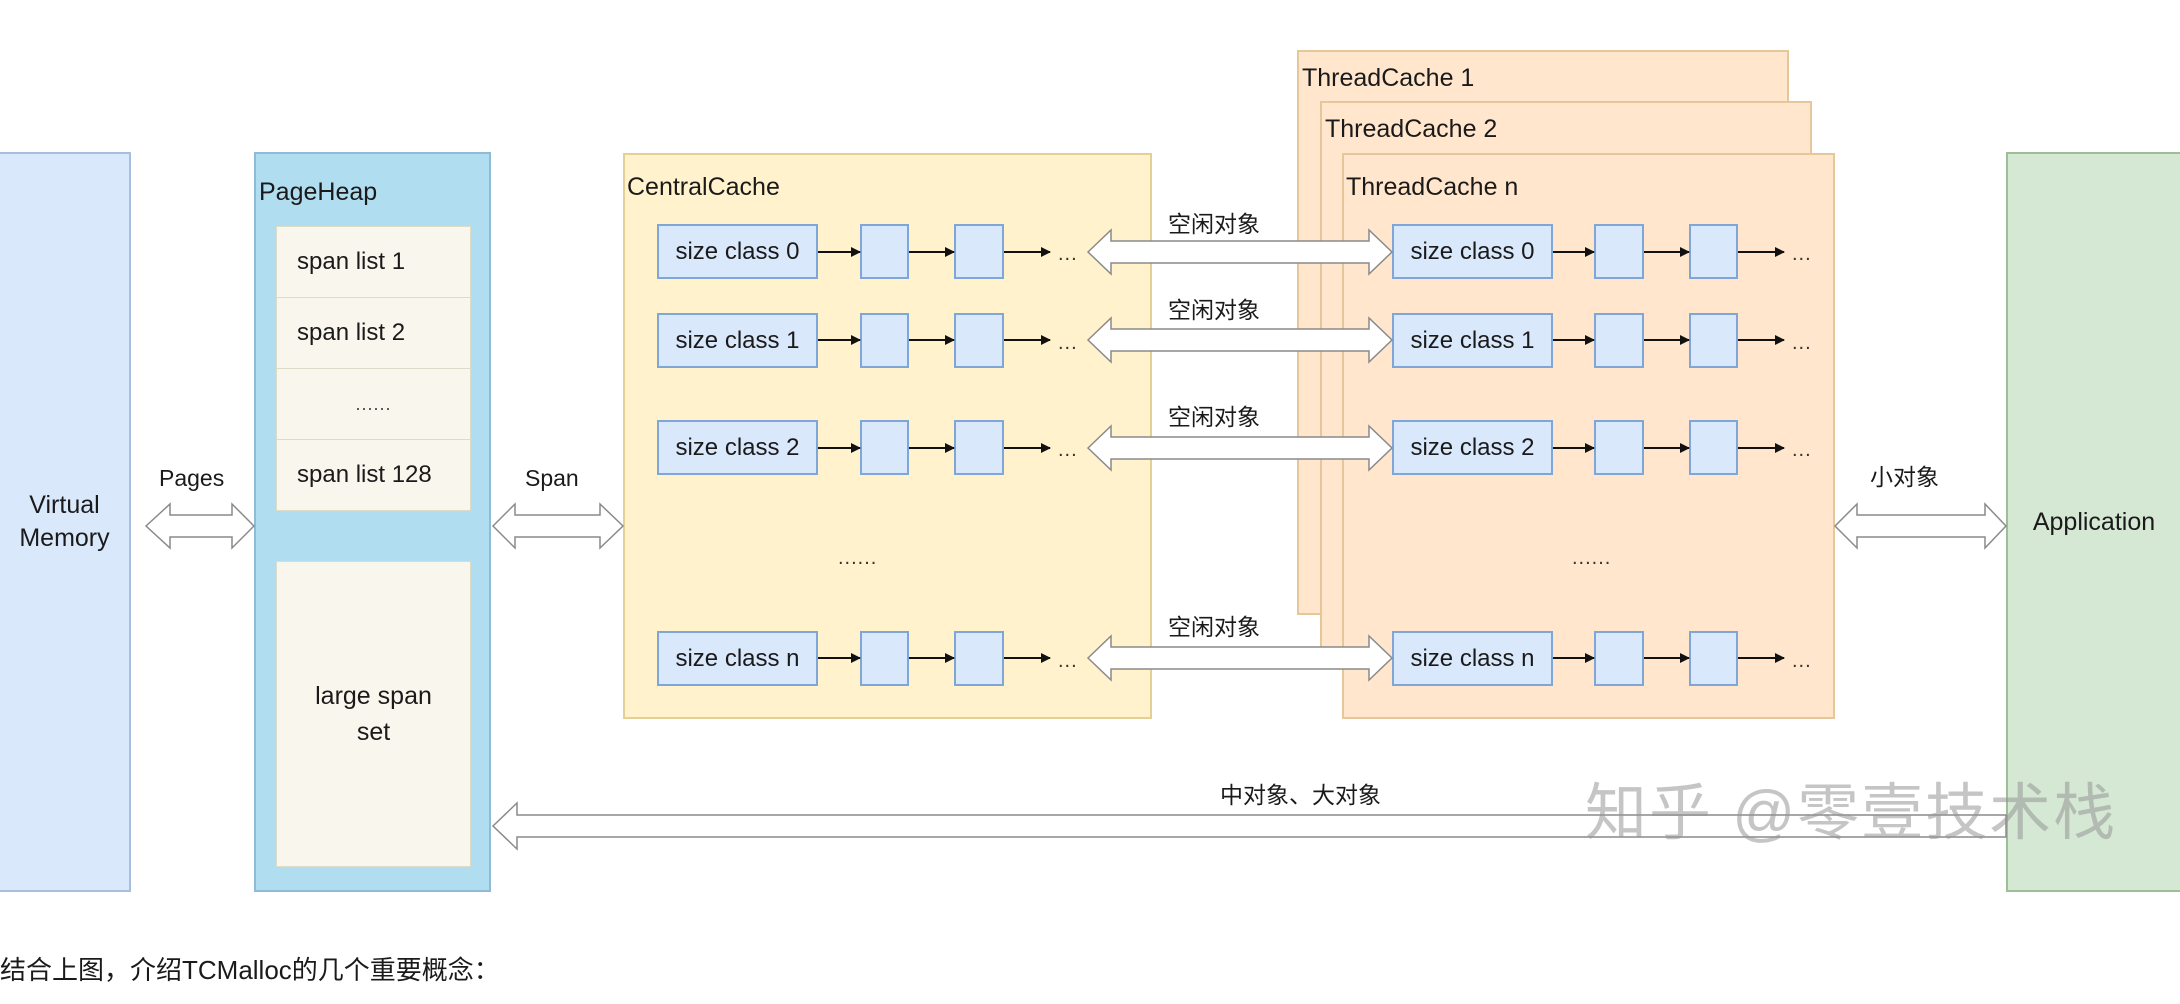 The height and width of the screenshot is (1004, 2180). Describe the element at coordinates (1904, 477) in the screenshot. I see `small-object-label: 小对象` at that location.